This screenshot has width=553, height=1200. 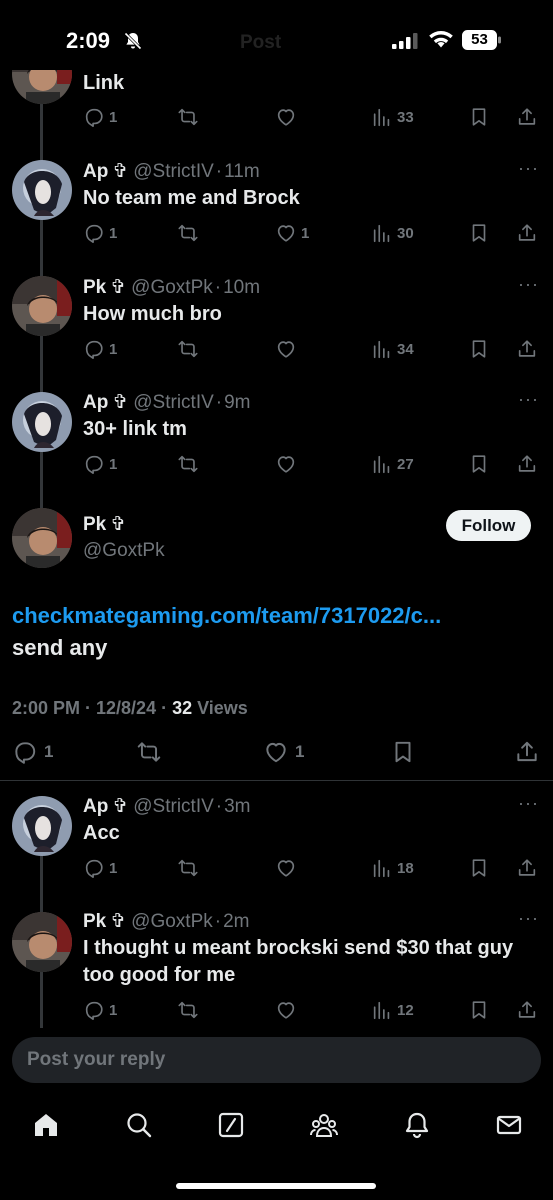 I want to click on post-time: 3m, so click(x=237, y=806).